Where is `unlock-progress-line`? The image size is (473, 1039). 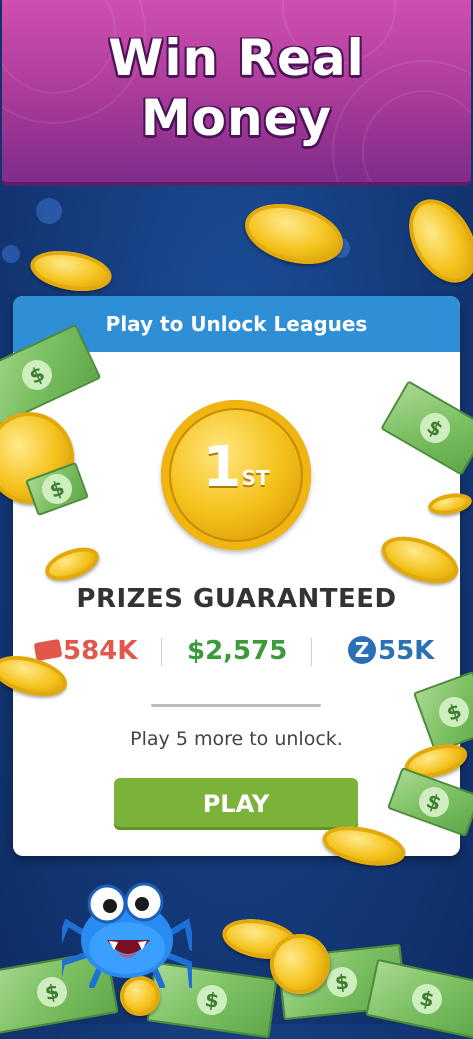
unlock-progress-line is located at coordinates (236, 705).